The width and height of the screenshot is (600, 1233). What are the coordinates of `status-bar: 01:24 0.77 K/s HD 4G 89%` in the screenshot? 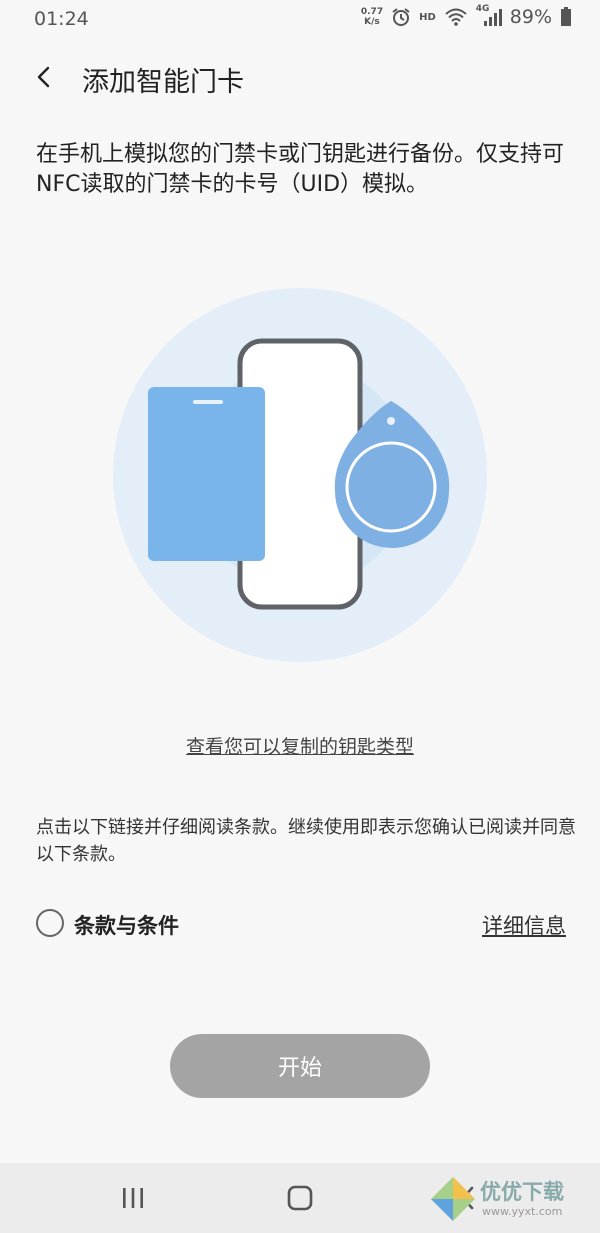 It's located at (300, 19).